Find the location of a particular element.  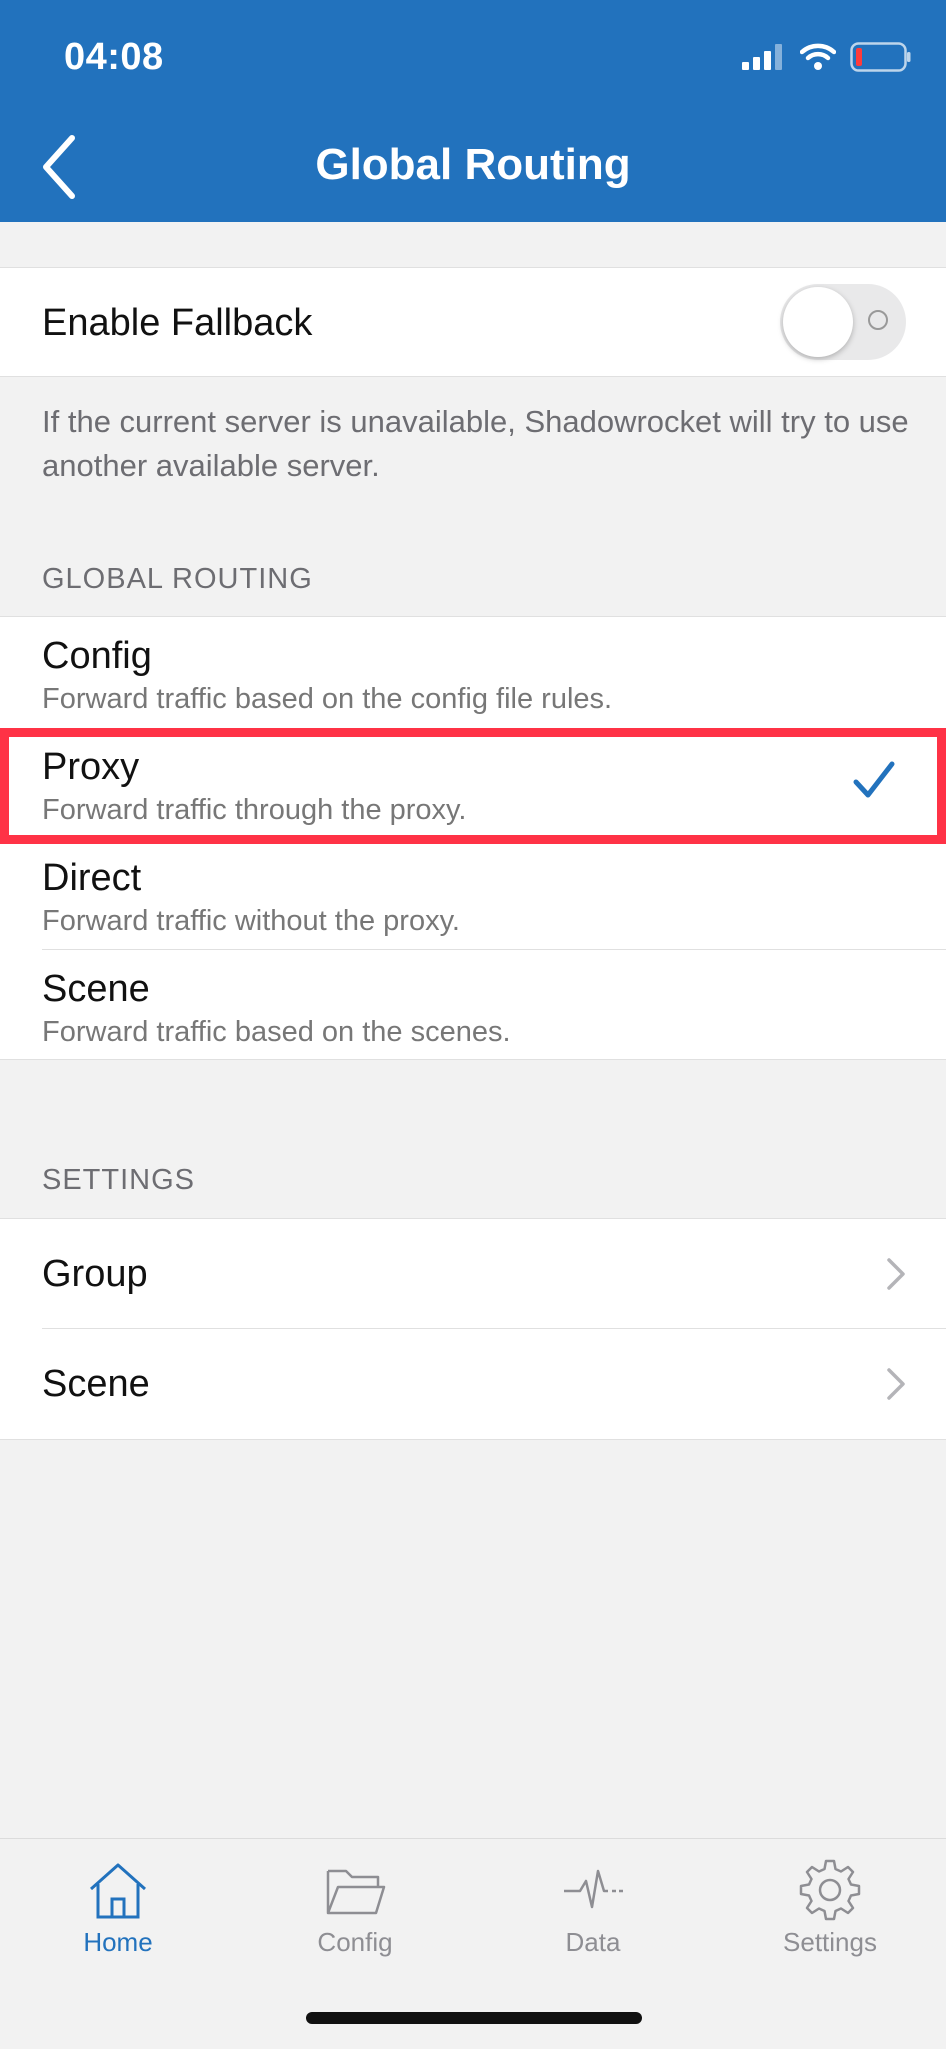

toggle-knob is located at coordinates (818, 322).